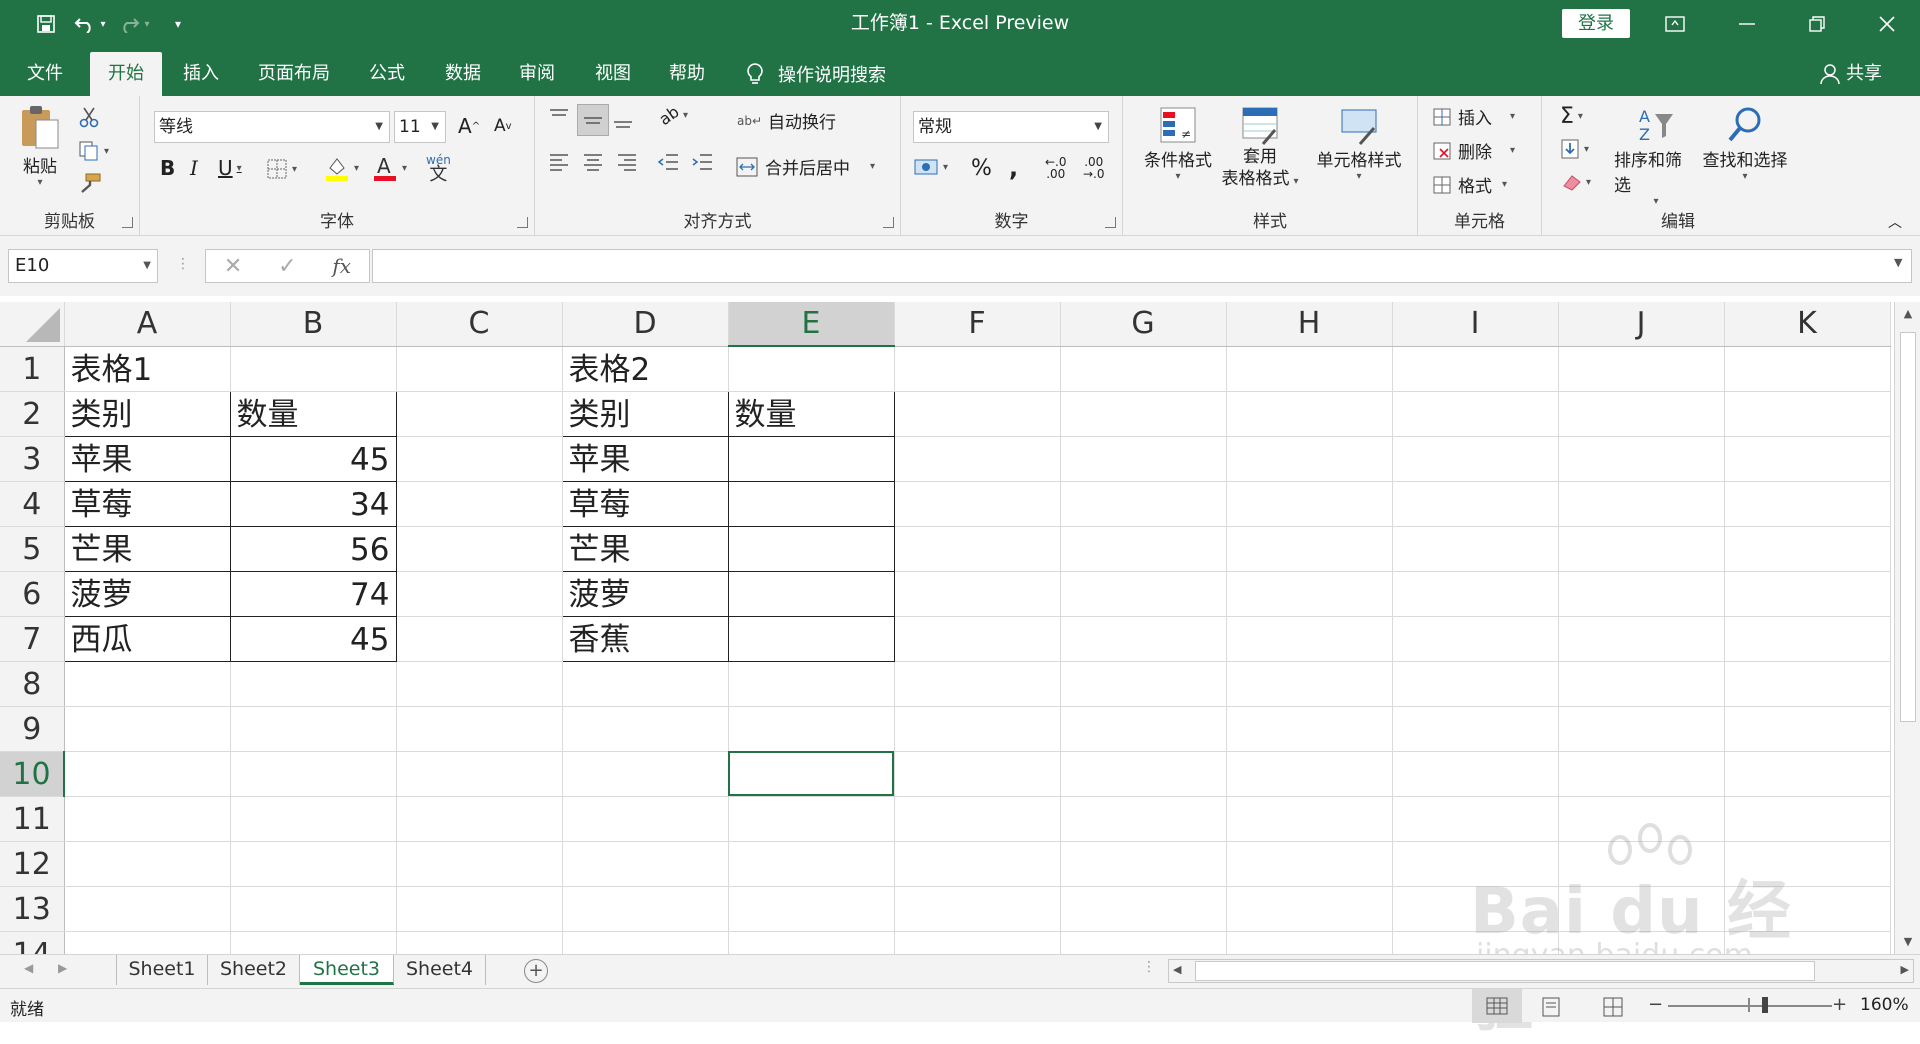  Describe the element at coordinates (147, 593) in the screenshot. I see `cell-a6: 菠萝` at that location.